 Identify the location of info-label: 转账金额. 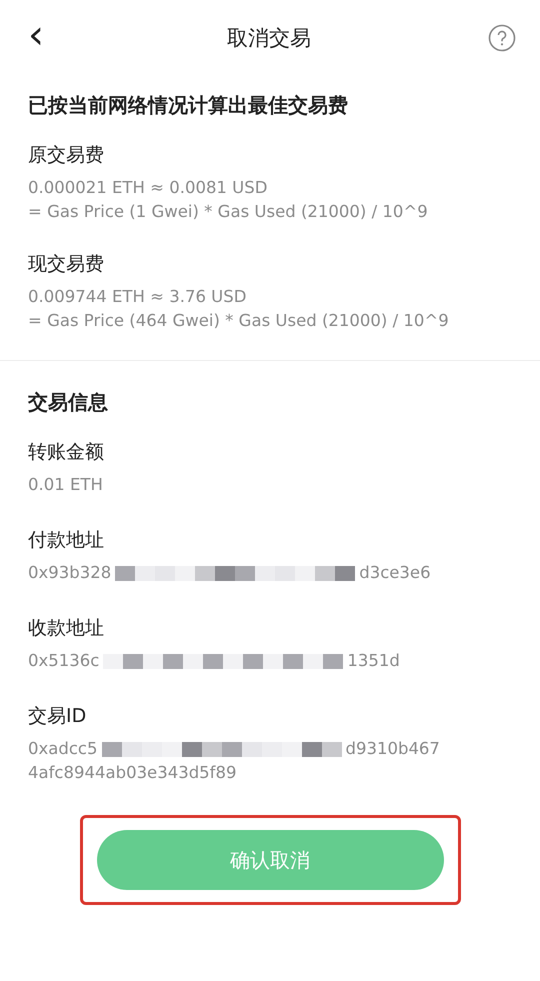
(66, 452).